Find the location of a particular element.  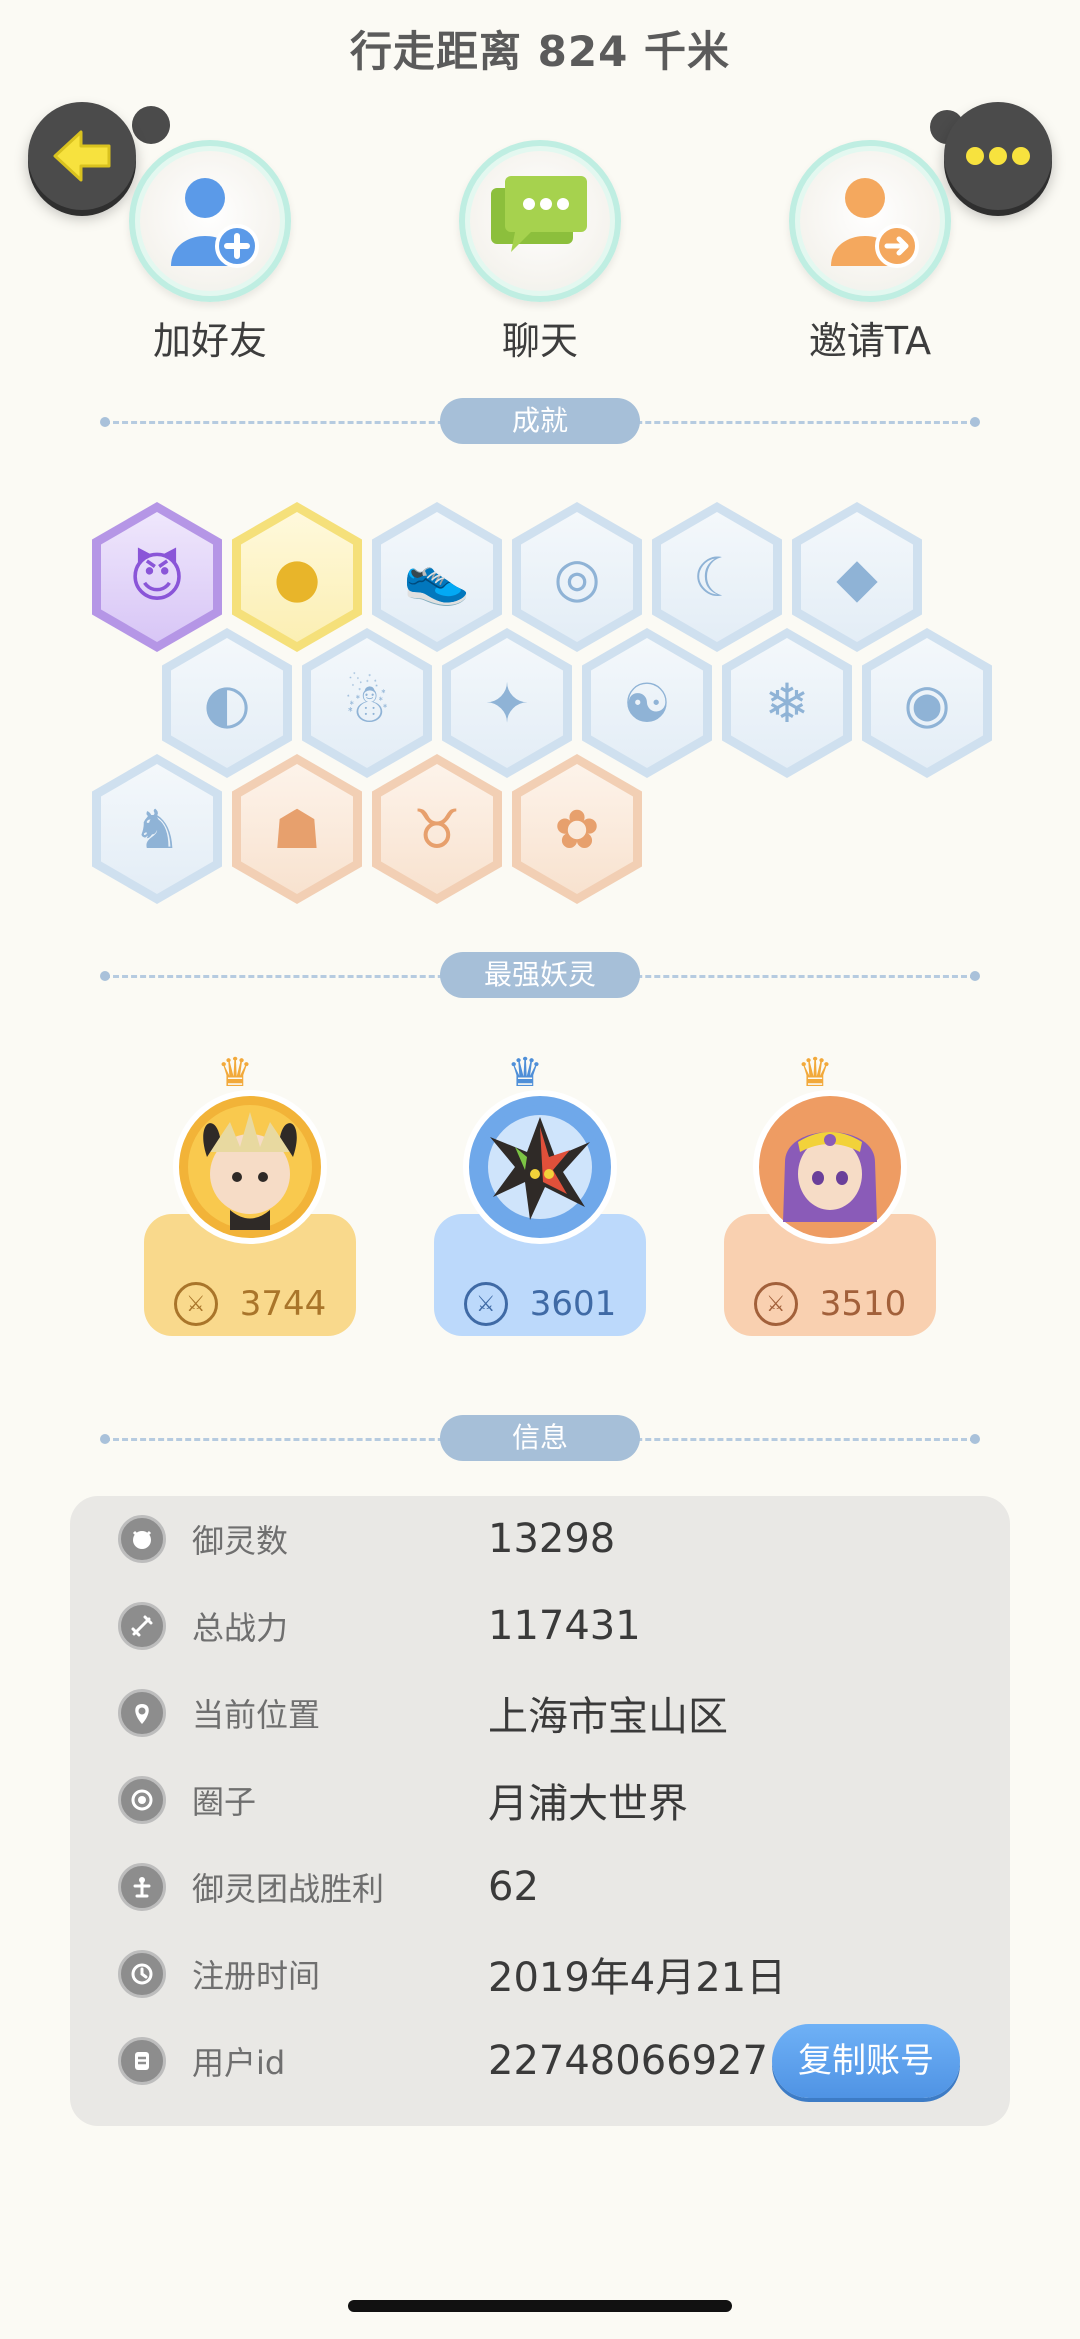

achievement-badge-moon: ☾ is located at coordinates (717, 577).